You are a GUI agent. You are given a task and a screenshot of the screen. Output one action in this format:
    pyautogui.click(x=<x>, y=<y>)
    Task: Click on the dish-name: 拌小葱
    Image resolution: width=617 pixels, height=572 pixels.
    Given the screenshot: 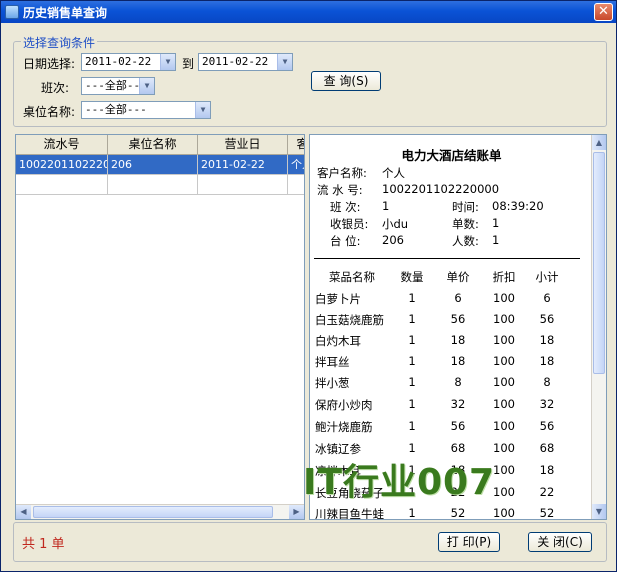 What is the action you would take?
    pyautogui.click(x=332, y=383)
    